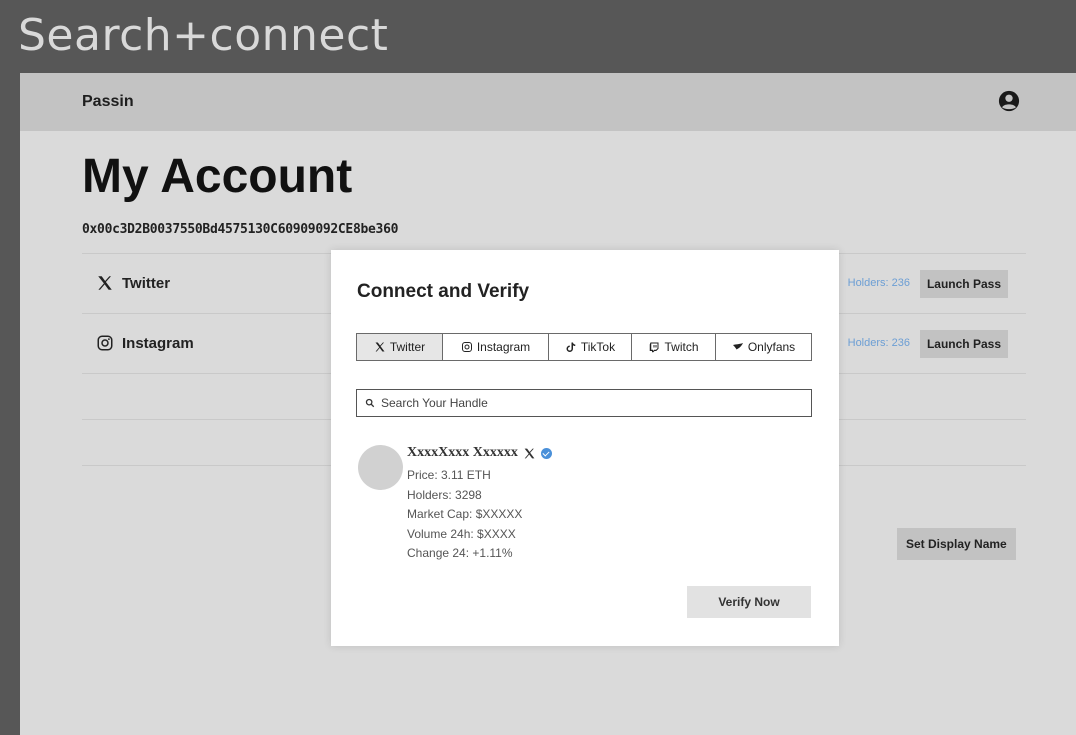 This screenshot has width=1076, height=735. Describe the element at coordinates (158, 343) in the screenshot. I see `account-label-text: Instagram` at that location.